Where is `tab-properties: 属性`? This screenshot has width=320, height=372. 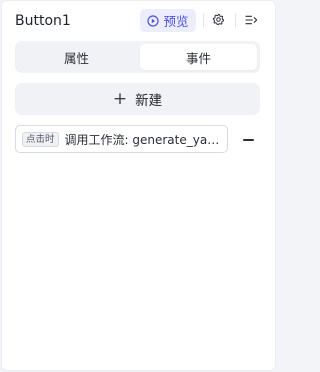 tab-properties: 属性 is located at coordinates (76, 57).